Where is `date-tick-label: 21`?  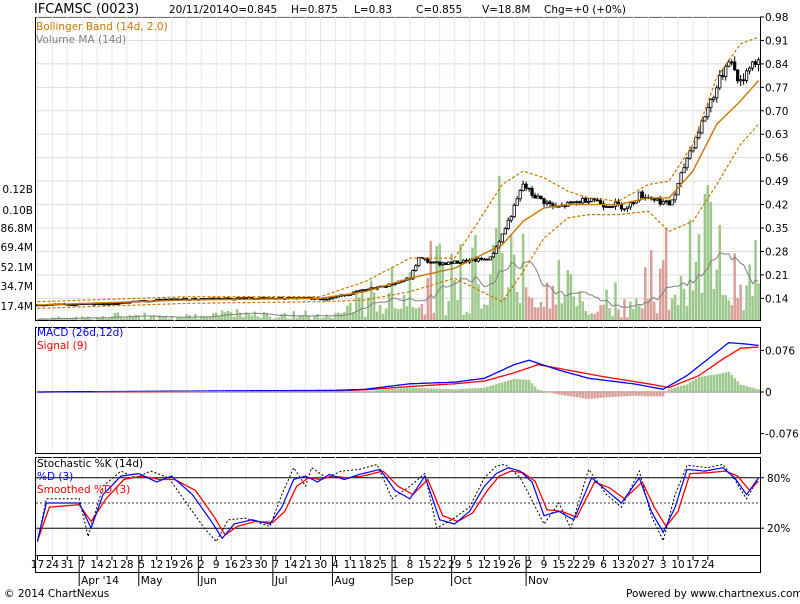
date-tick-label: 21 is located at coordinates (305, 565).